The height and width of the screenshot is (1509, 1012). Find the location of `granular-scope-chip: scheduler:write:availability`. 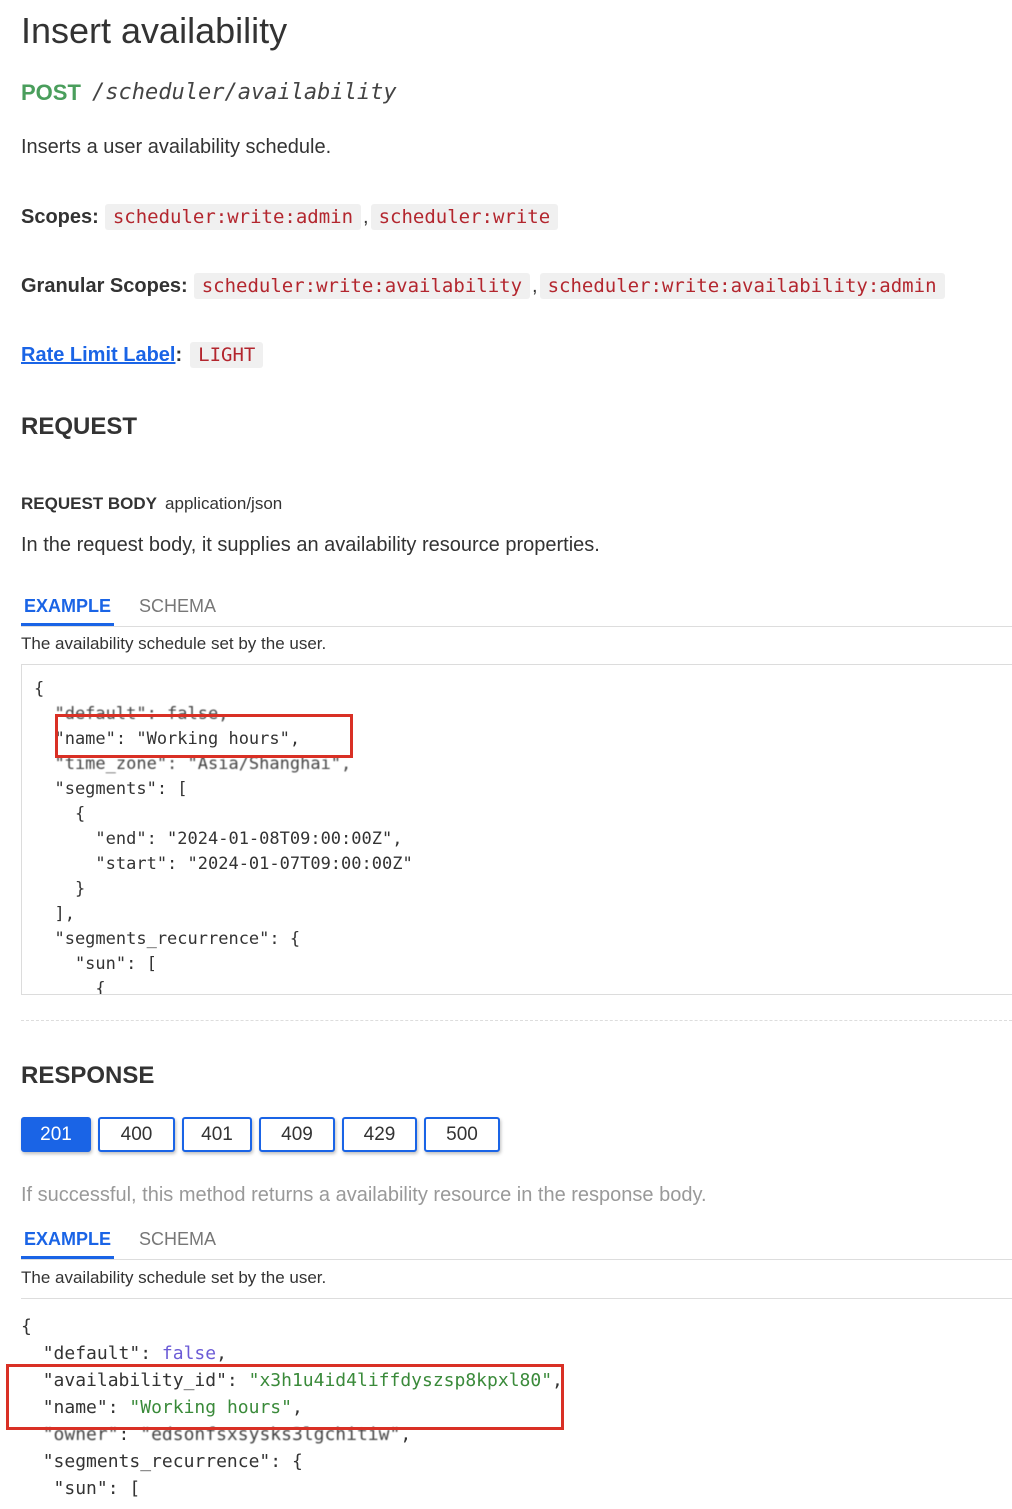

granular-scope-chip: scheduler:write:availability is located at coordinates (362, 286).